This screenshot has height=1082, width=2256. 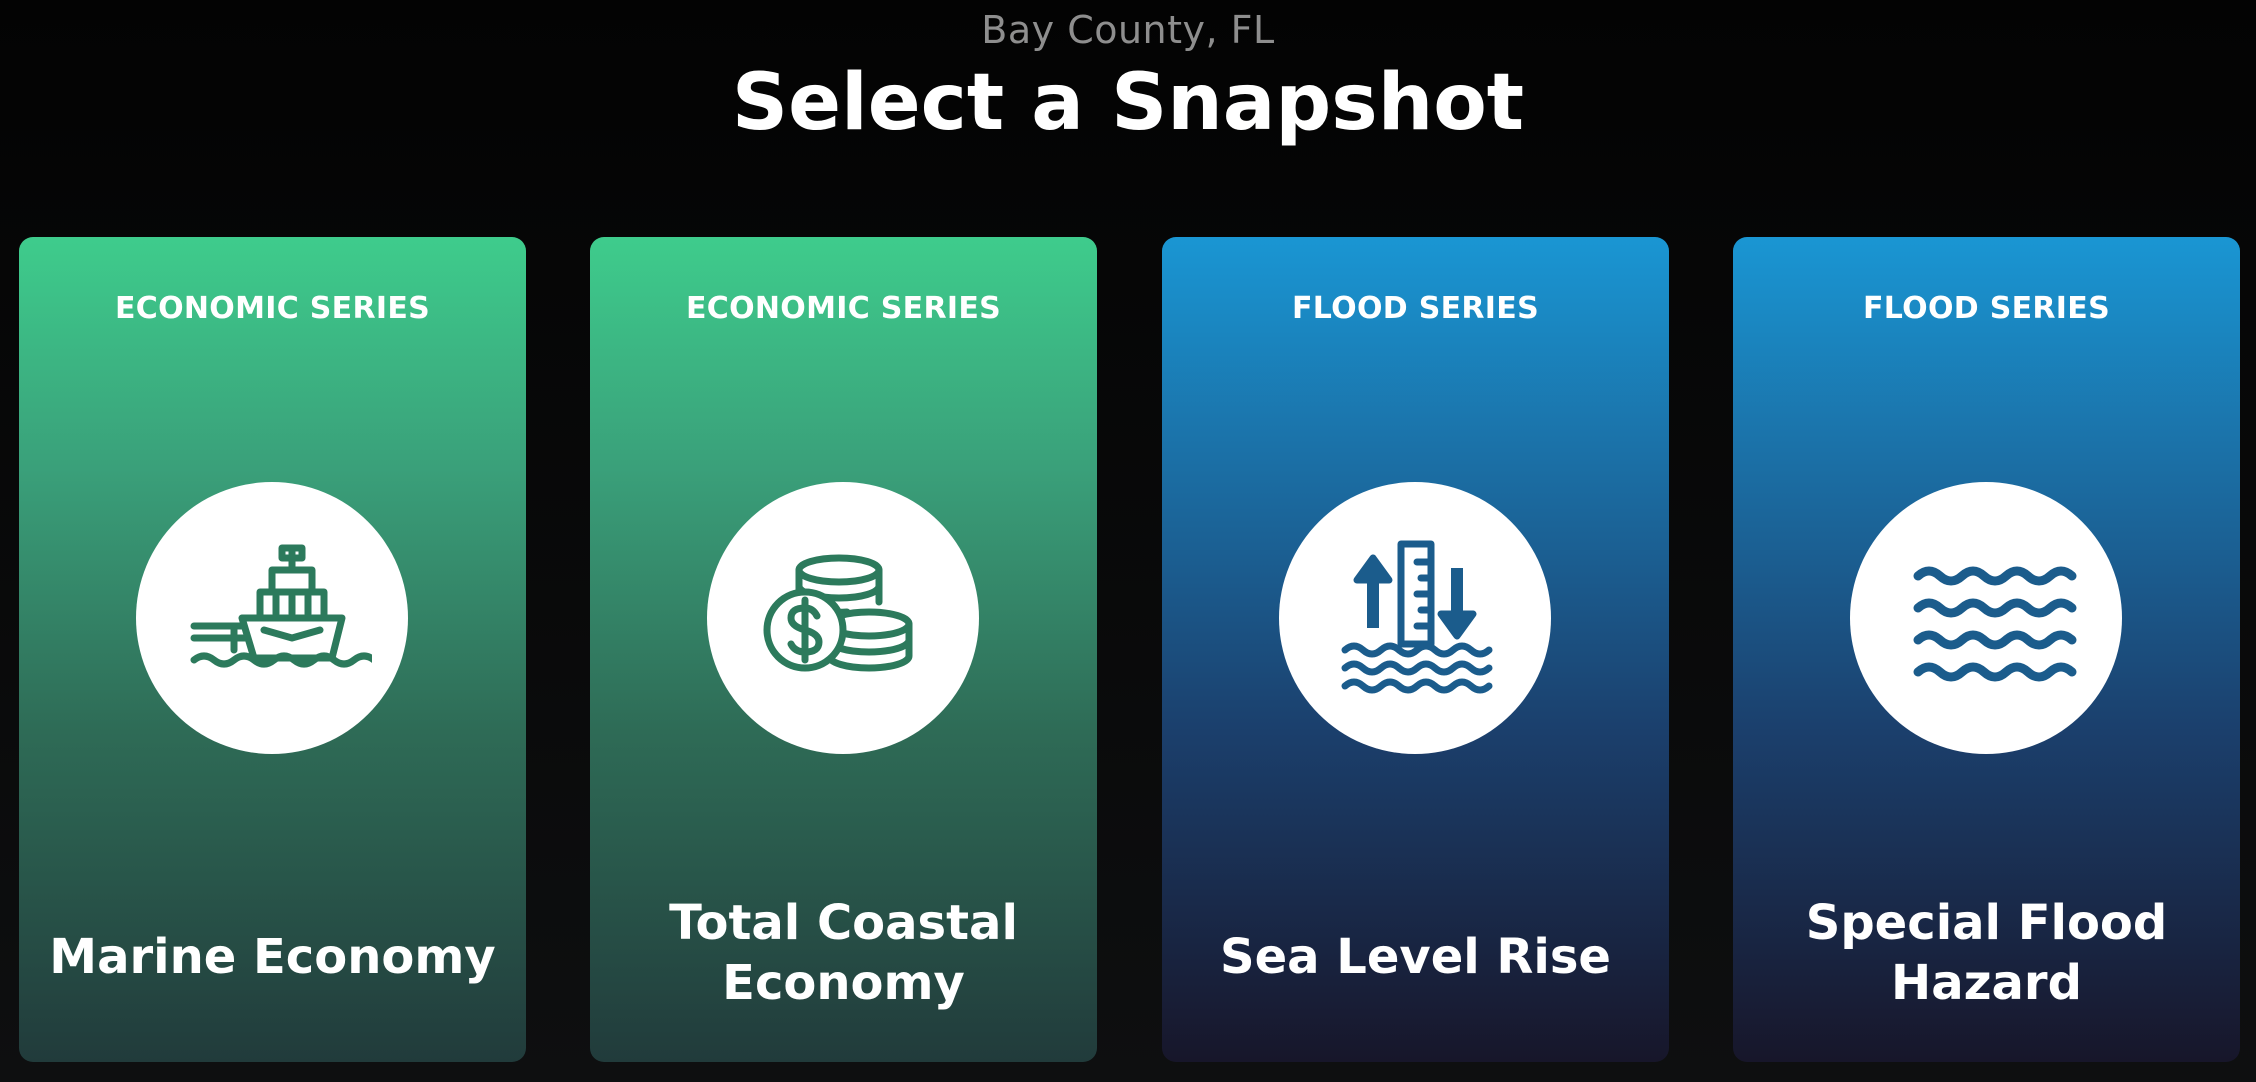 What do you see at coordinates (1995, 624) in the screenshot?
I see `waves-icon` at bounding box center [1995, 624].